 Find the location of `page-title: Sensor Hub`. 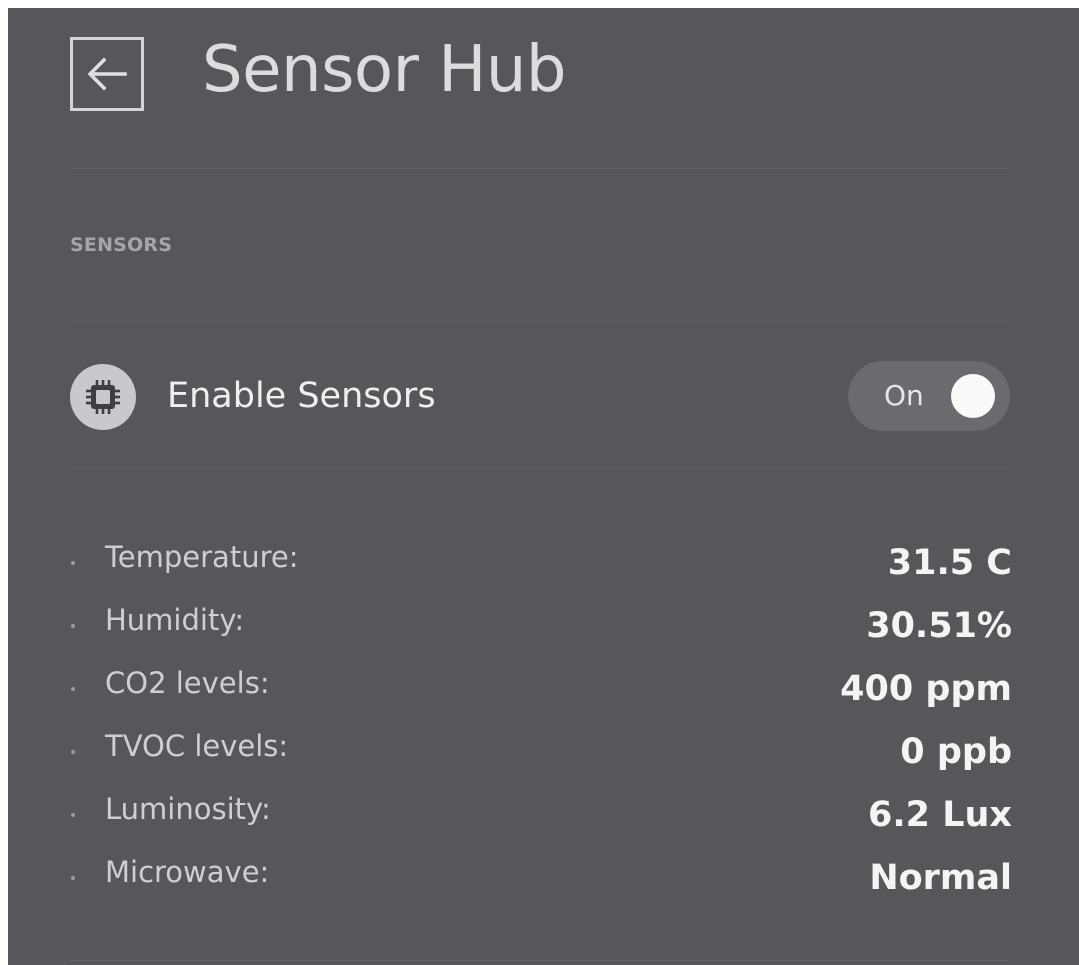

page-title: Sensor Hub is located at coordinates (384, 70).